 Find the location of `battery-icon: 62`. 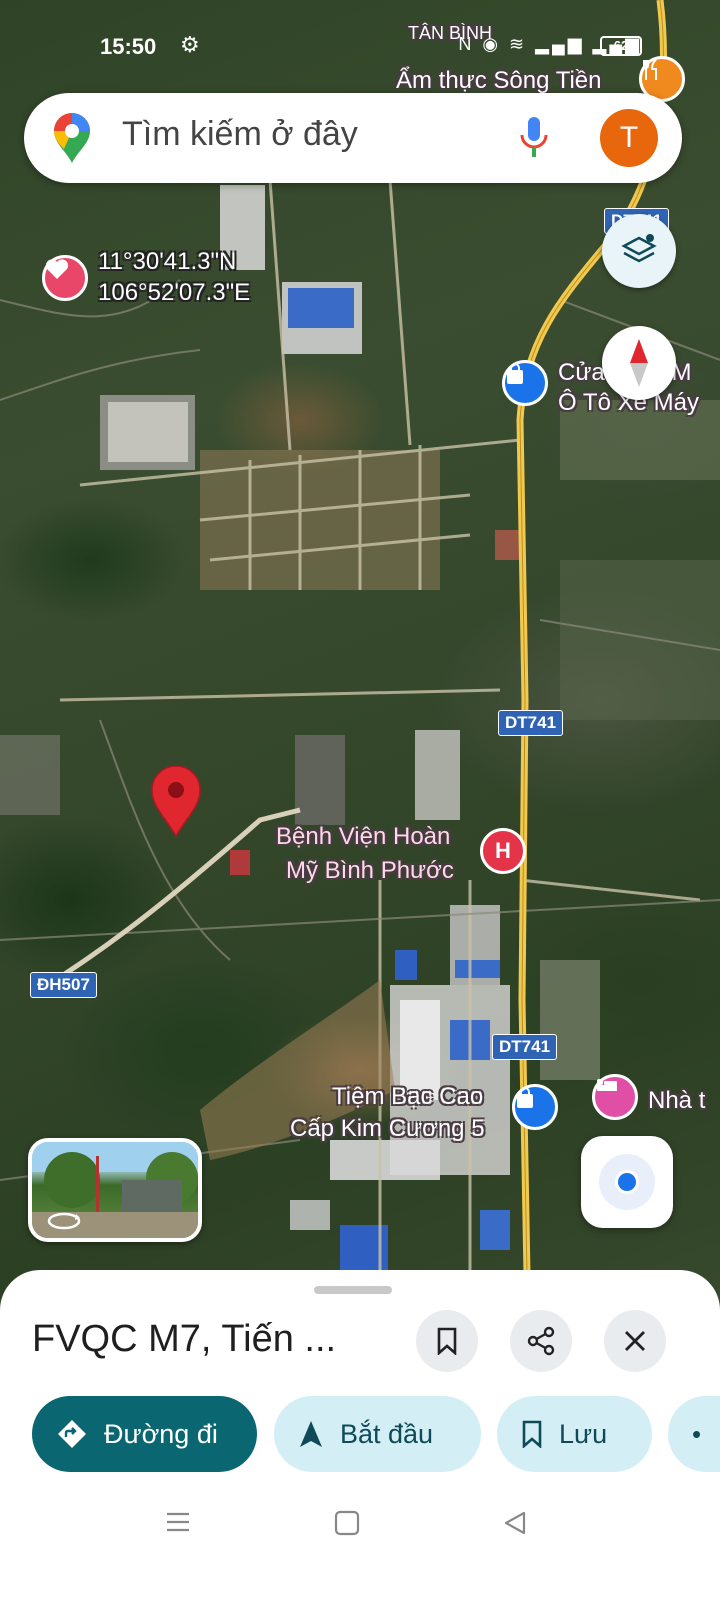

battery-icon: 62 is located at coordinates (621, 46).